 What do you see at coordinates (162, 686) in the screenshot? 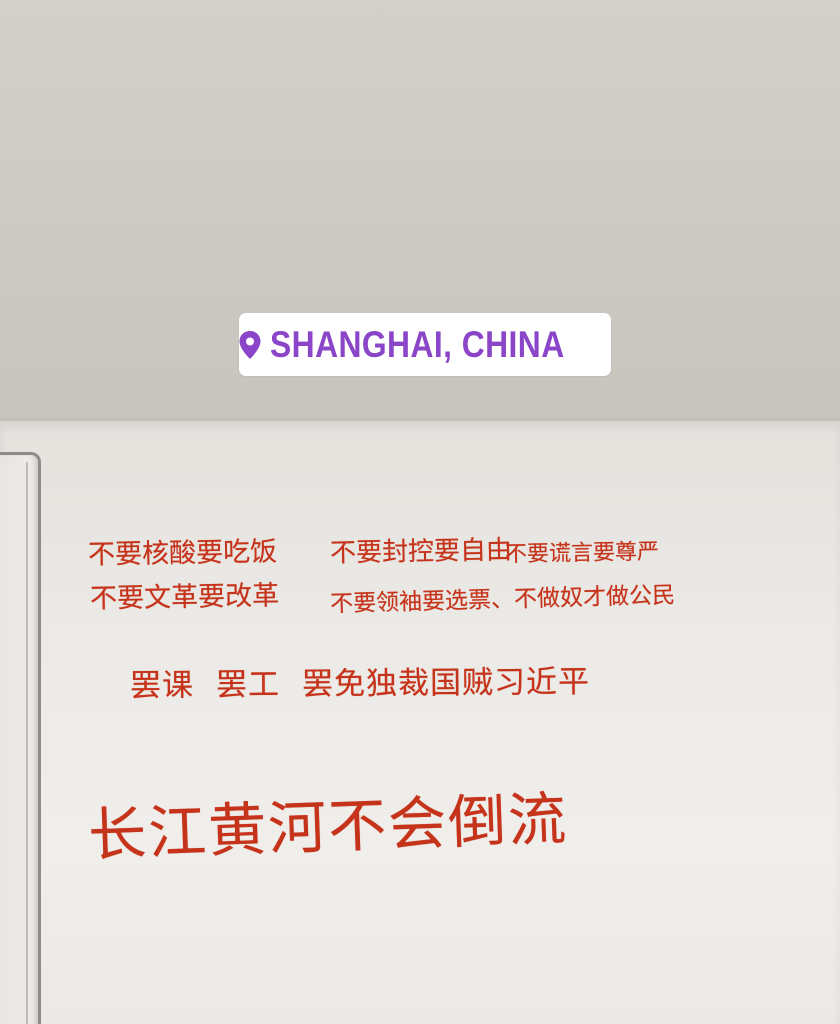
I see `strike-word-classes: 罢课` at bounding box center [162, 686].